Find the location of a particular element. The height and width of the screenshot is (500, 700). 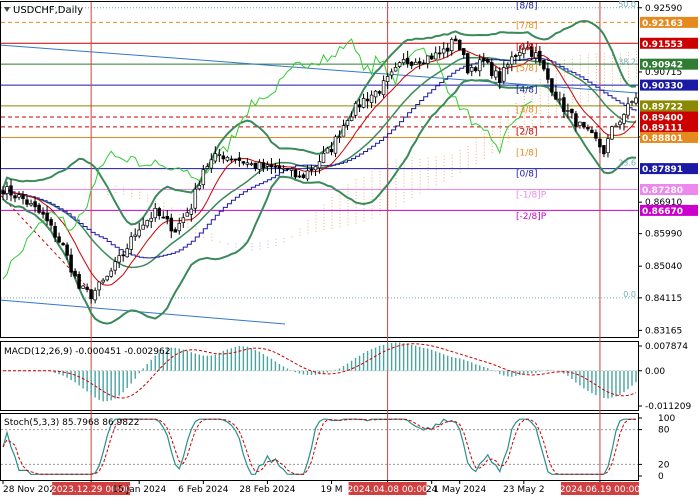

time-tick-label: 23 May 2 is located at coordinates (524, 490).